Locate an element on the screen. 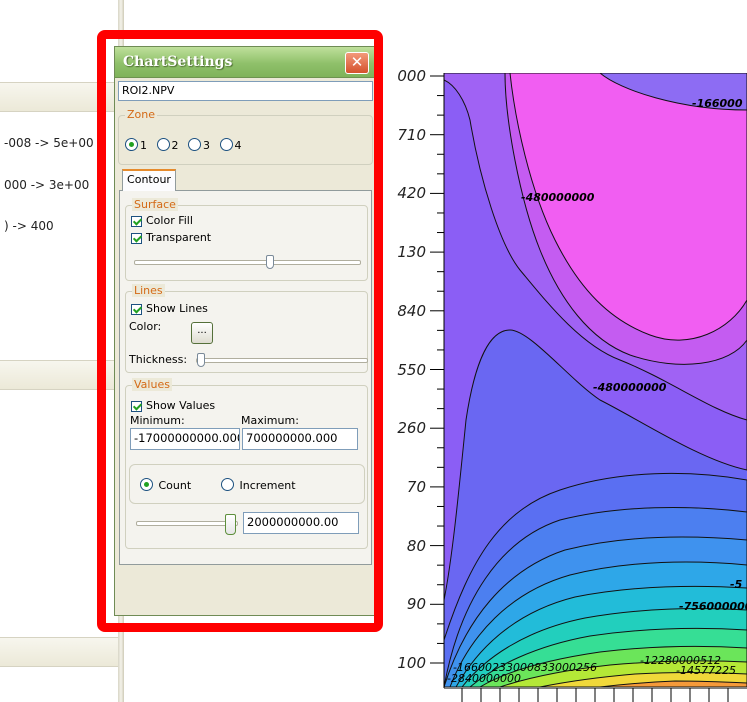 Image resolution: width=747 pixels, height=702 pixels. transparency-slider-thumb is located at coordinates (270, 262).